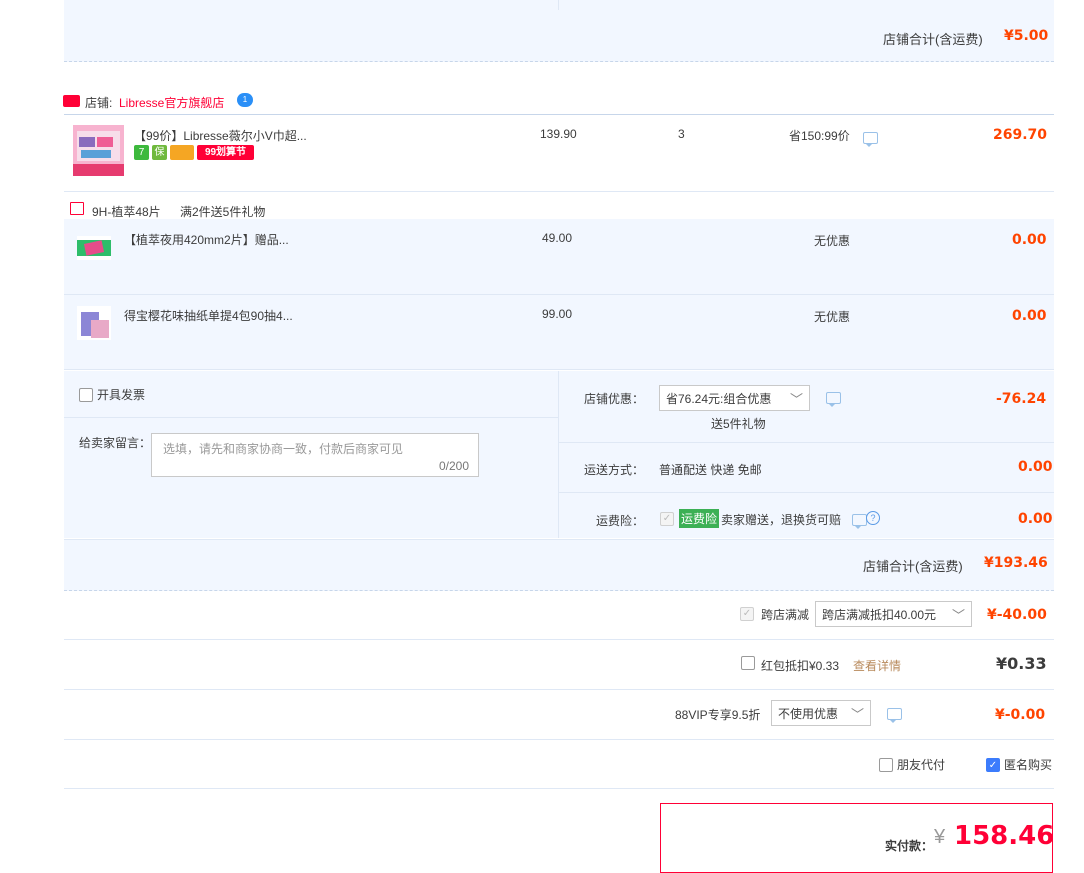  I want to click on gift-bundle-rule: 满2件送5件礼物, so click(223, 212).